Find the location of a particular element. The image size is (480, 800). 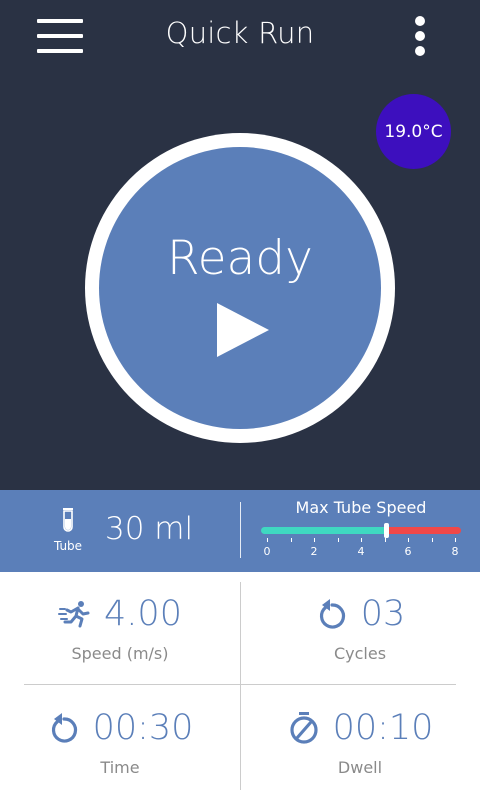

tube-label: Tube is located at coordinates (68, 546).